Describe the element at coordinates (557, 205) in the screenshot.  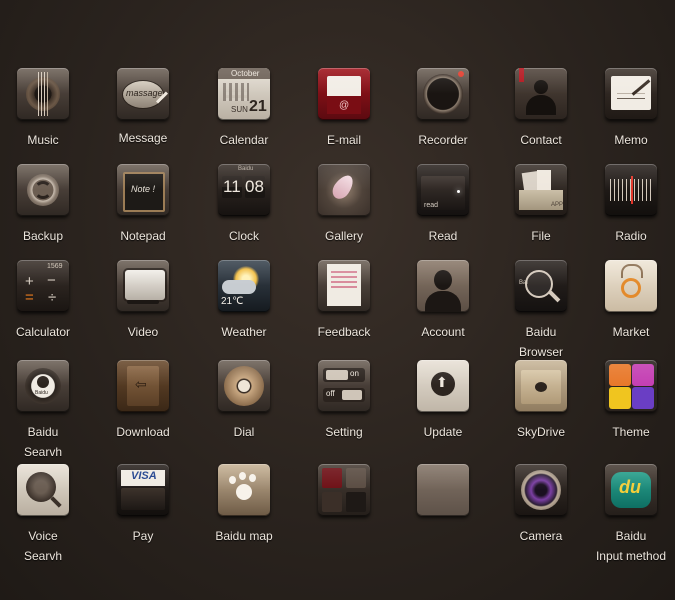
I see `file-icon-text: APP` at that location.